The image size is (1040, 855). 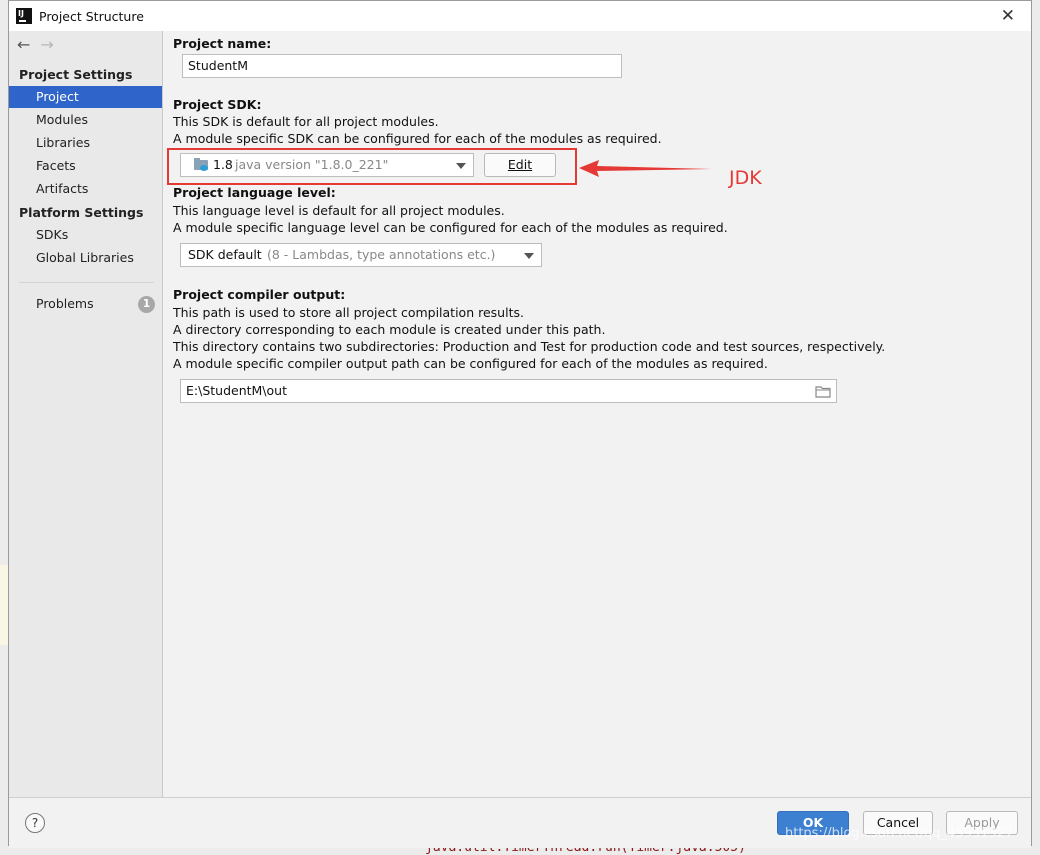 I want to click on problems-count-badge: 1, so click(x=146, y=304).